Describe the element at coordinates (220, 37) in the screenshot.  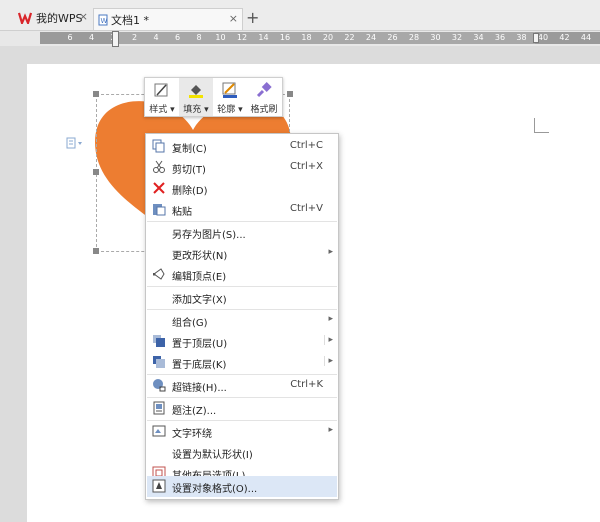
I see `ruler-tick-label: 10` at that location.